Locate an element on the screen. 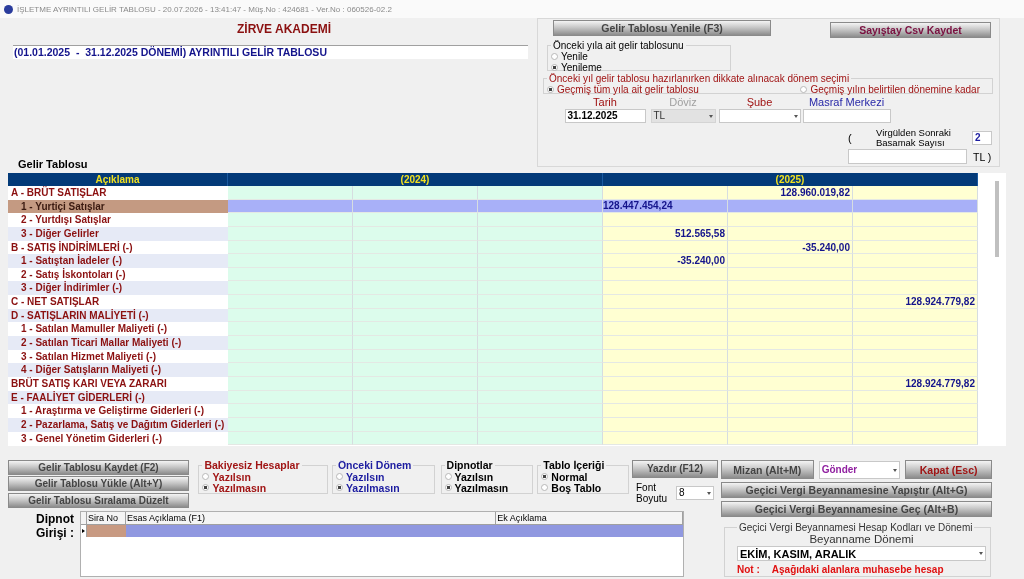 The height and width of the screenshot is (579, 1024). dropdown is located at coordinates (759, 116).